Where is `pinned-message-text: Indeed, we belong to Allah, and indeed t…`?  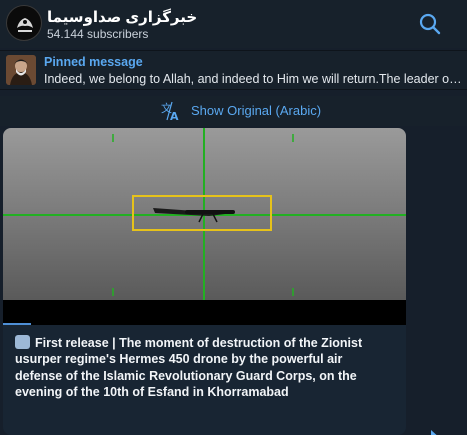
pinned-message-text: Indeed, we belong to Allah, and indeed t… is located at coordinates (254, 79).